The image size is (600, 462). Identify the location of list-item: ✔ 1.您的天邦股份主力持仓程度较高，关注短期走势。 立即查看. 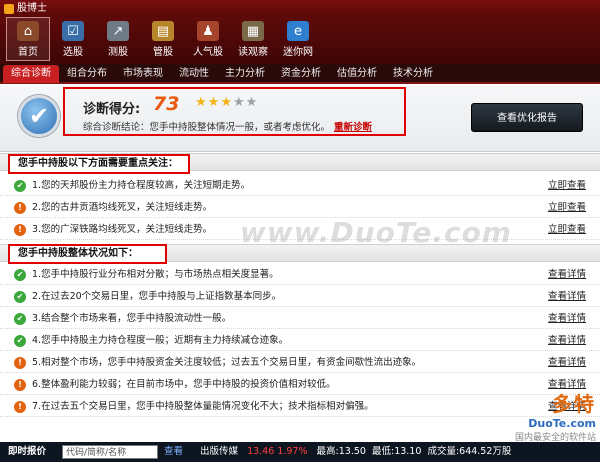
(300, 186).